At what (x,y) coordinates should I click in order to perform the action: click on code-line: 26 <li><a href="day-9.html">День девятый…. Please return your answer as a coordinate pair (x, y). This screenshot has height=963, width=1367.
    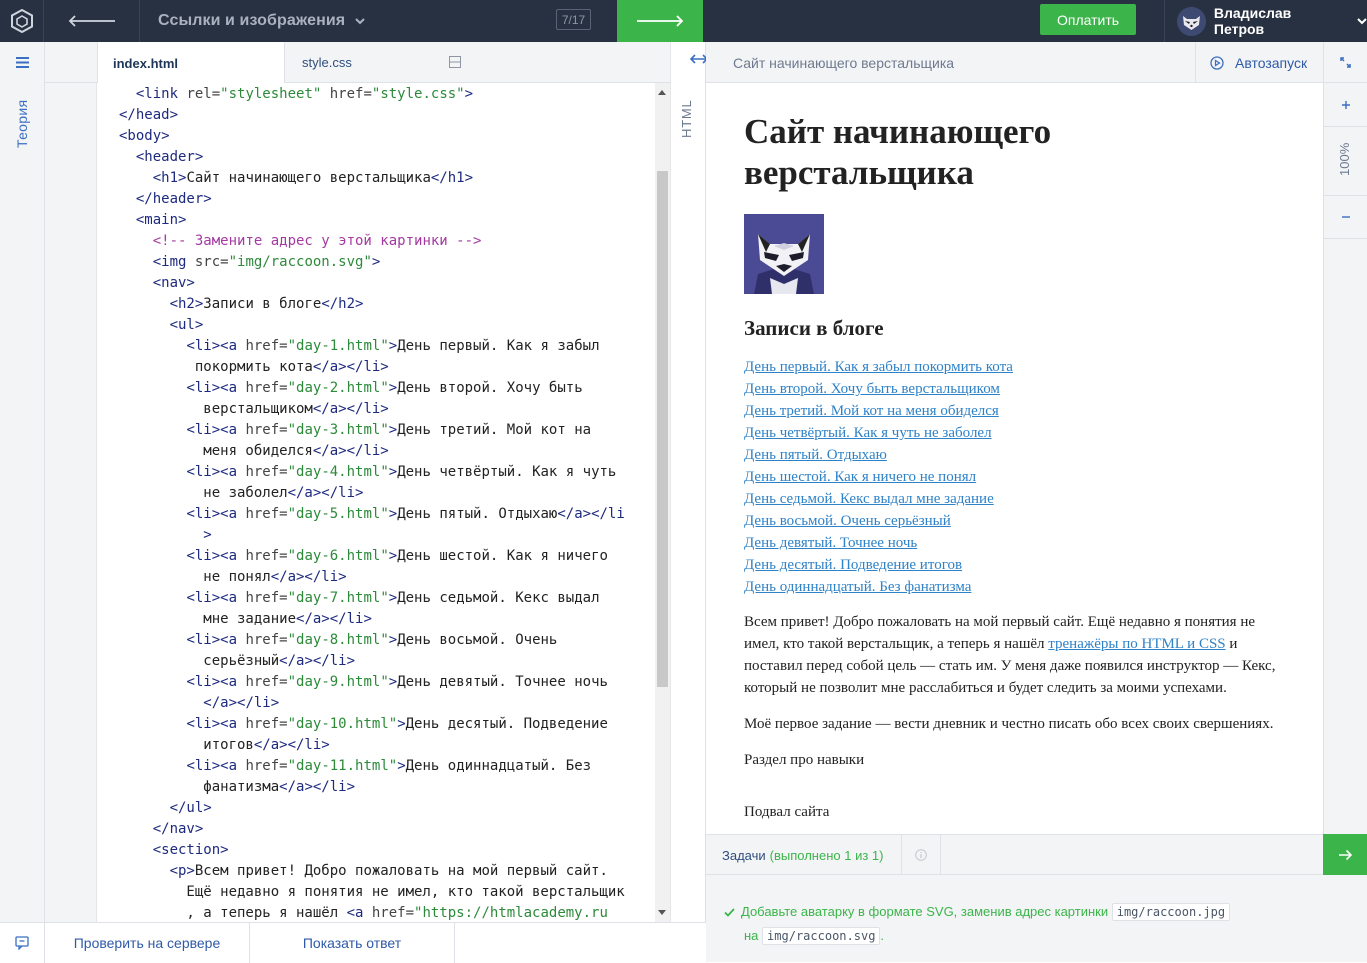
    Looking at the image, I should click on (387, 682).